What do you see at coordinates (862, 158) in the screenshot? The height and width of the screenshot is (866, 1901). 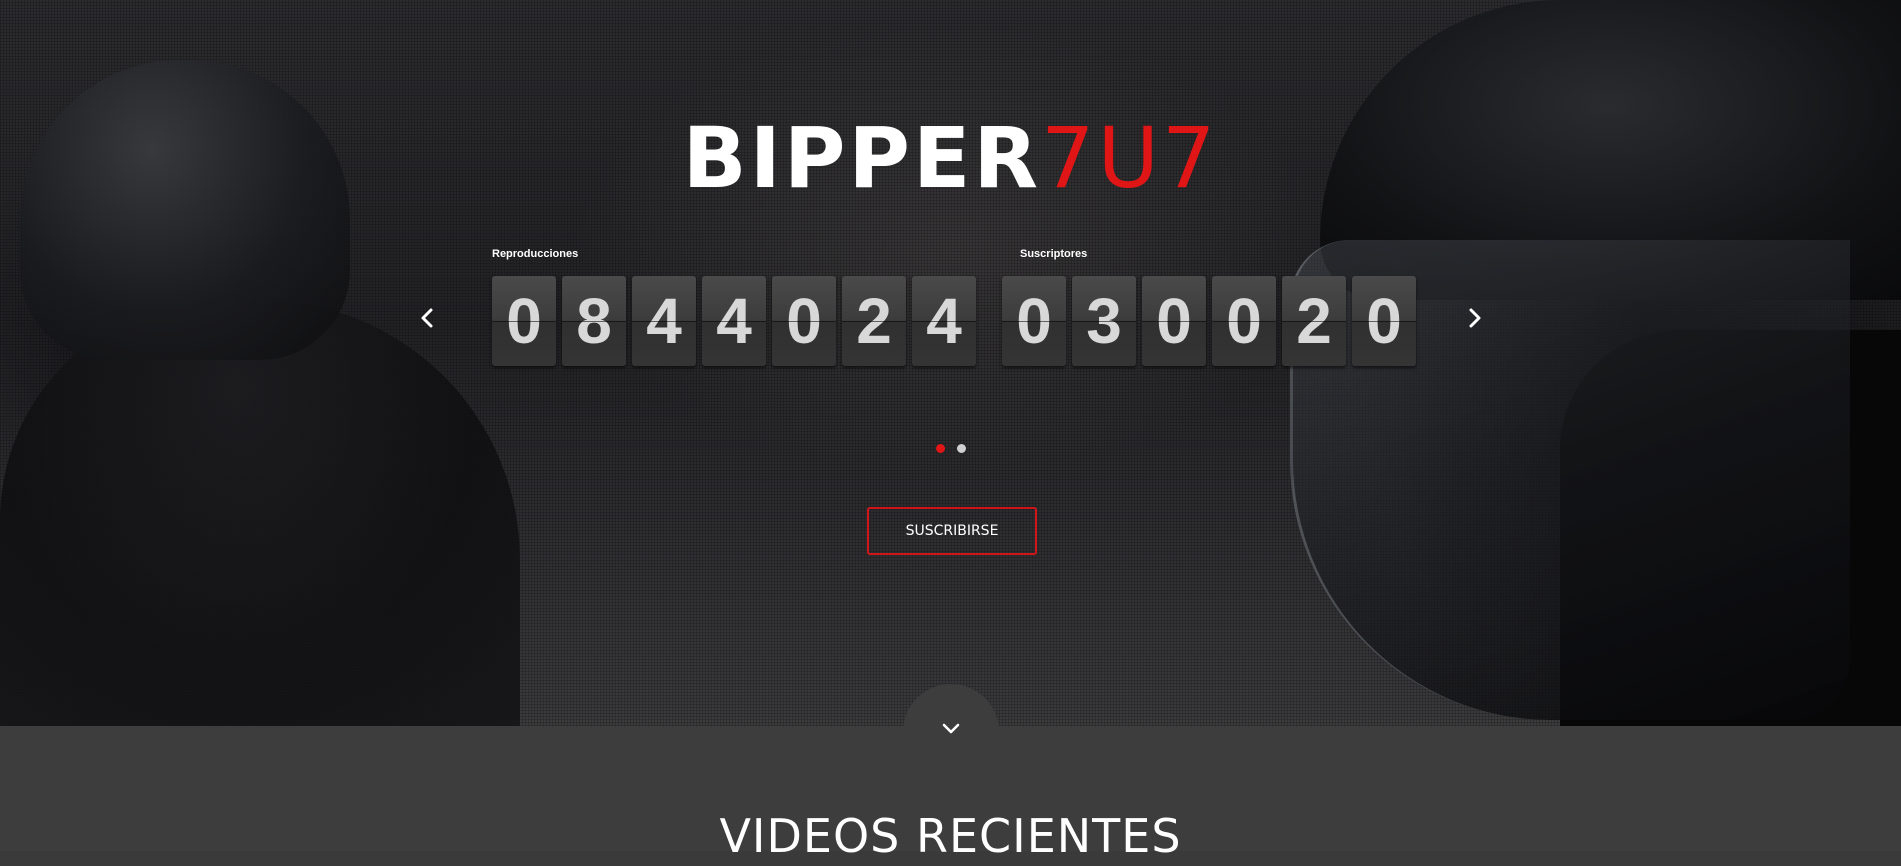 I see `logo-main-text: BIPPER` at bounding box center [862, 158].